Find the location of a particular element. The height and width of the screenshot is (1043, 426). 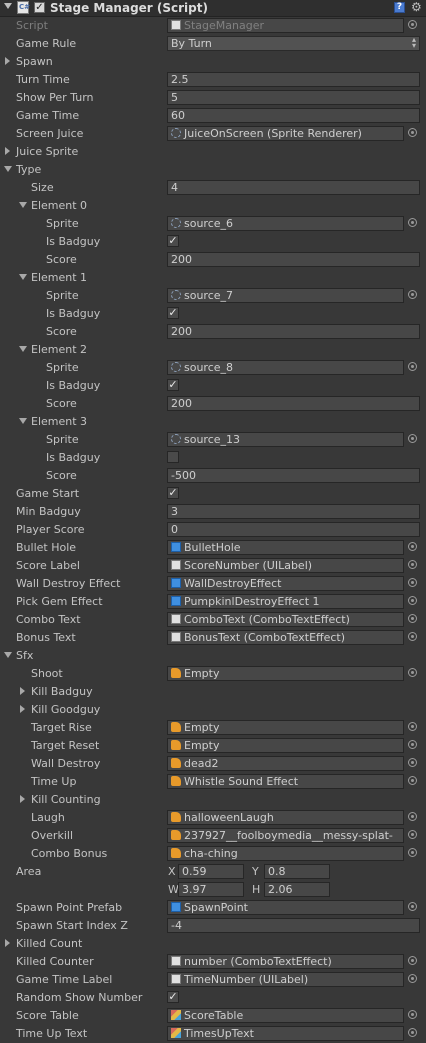

show-per-turn-field: 5 is located at coordinates (293, 97).